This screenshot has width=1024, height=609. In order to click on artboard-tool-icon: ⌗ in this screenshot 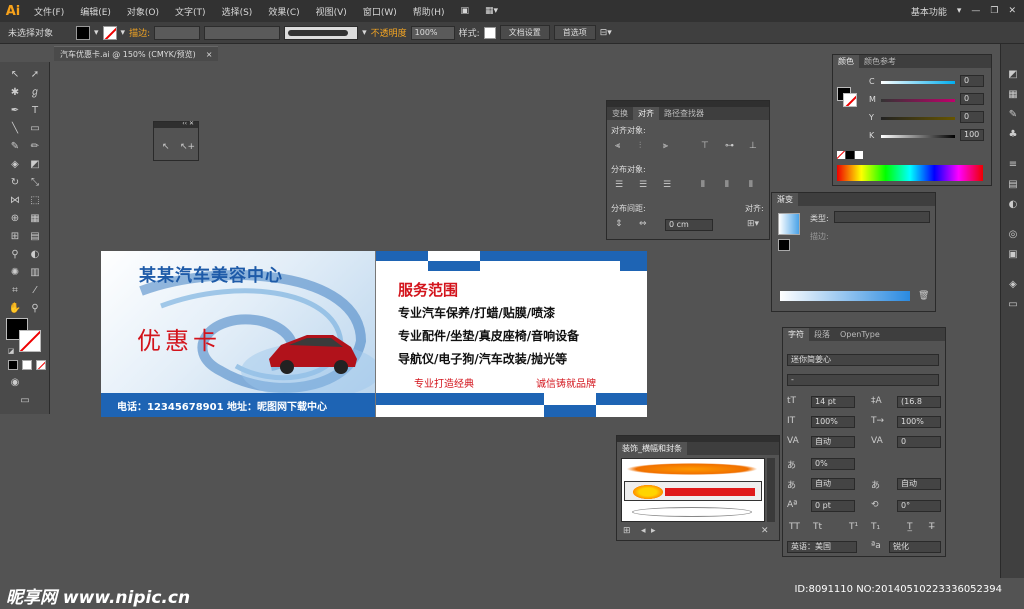, I will do `click(15, 291)`.